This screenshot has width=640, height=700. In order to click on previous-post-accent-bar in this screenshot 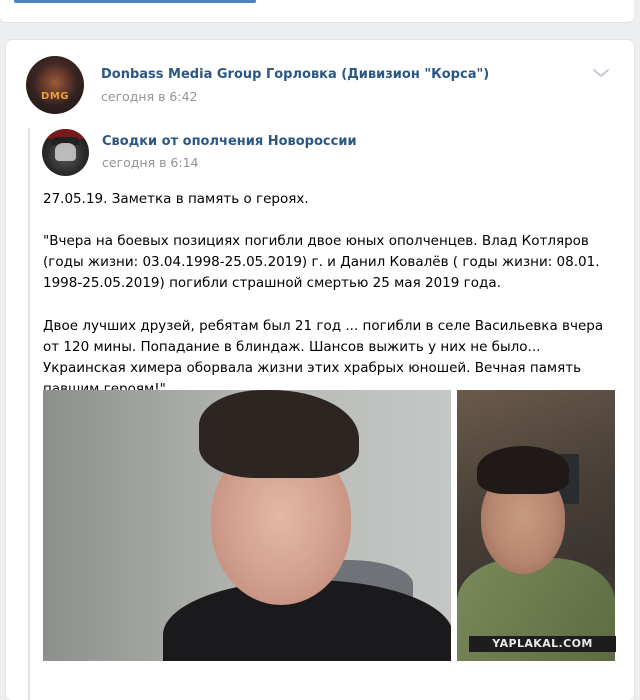, I will do `click(135, 1)`.